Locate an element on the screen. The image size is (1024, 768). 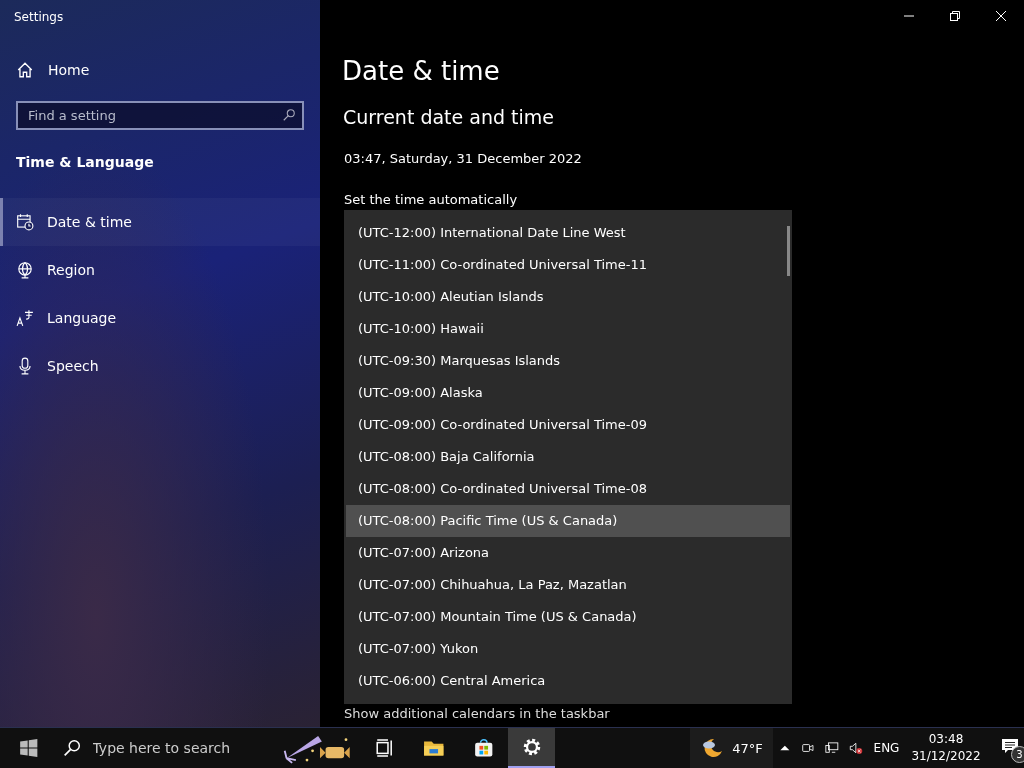
timezone-option: (UTC-09:30) Marquesas Islands is located at coordinates (568, 361).